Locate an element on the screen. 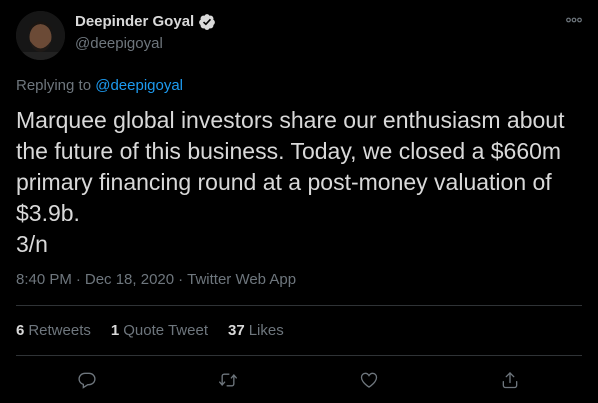 This screenshot has width=598, height=403. tweet-actions is located at coordinates (299, 380).